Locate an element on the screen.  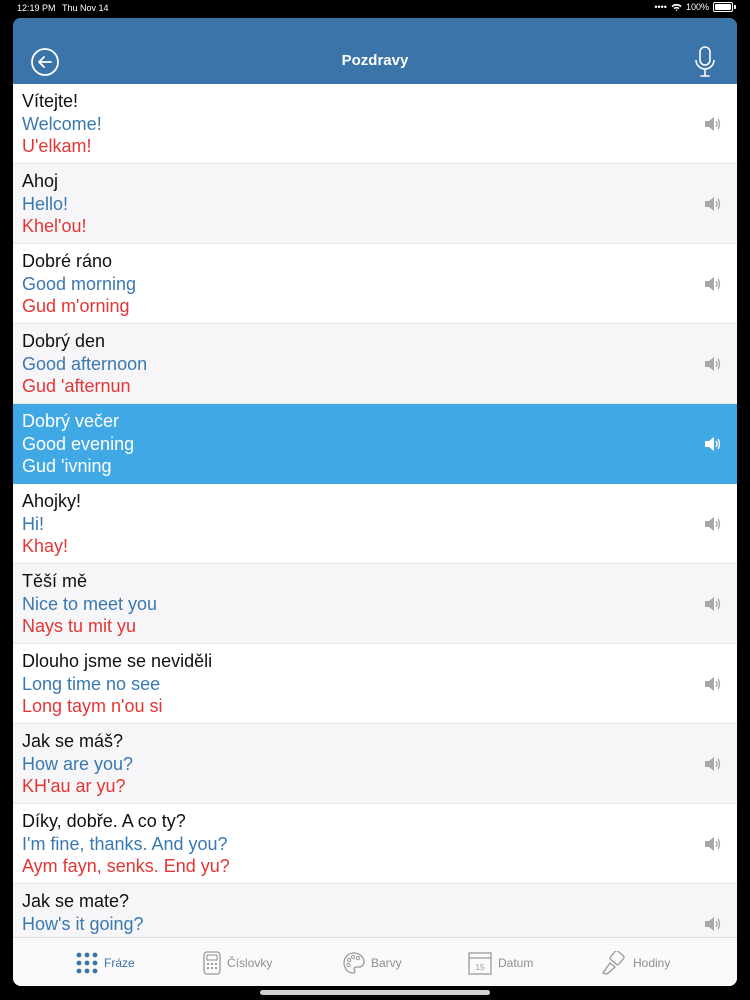
czech-text: Vítejte! is located at coordinates (50, 101).